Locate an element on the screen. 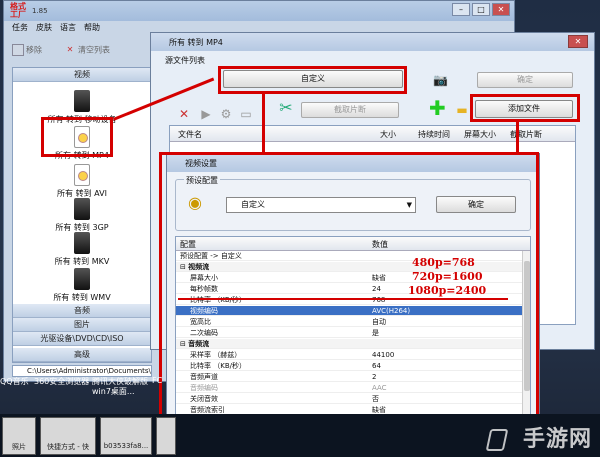  taskbar: 照片 快捷方式 - 快 b03533fa8... 手游网 is located at coordinates (300, 435).